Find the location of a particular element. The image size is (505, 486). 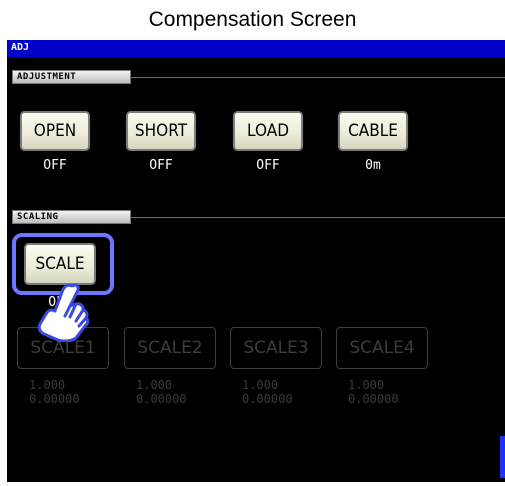

adjustment-section-tag: ADJUSTMENT is located at coordinates (71, 77).